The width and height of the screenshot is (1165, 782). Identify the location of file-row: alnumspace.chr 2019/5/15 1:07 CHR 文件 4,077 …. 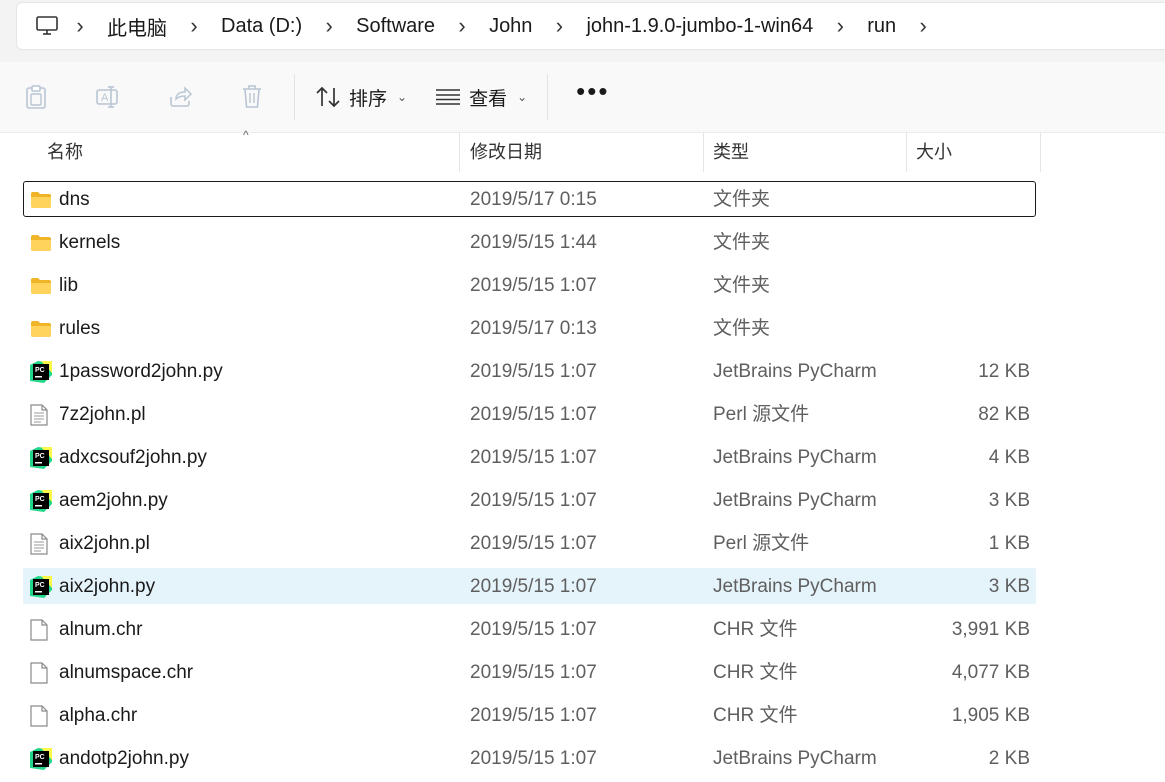
(582, 672).